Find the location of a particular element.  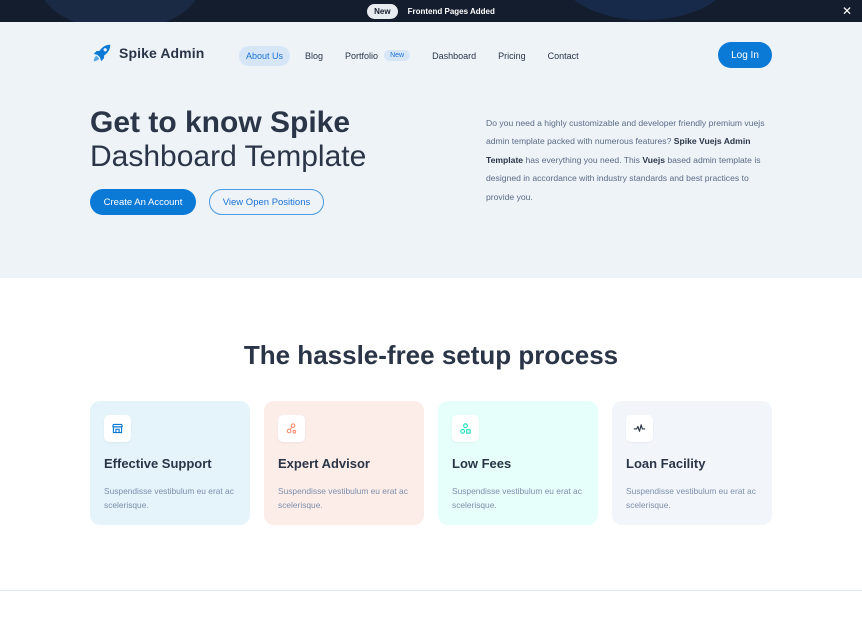

nav-label: Portfolio is located at coordinates (362, 55).